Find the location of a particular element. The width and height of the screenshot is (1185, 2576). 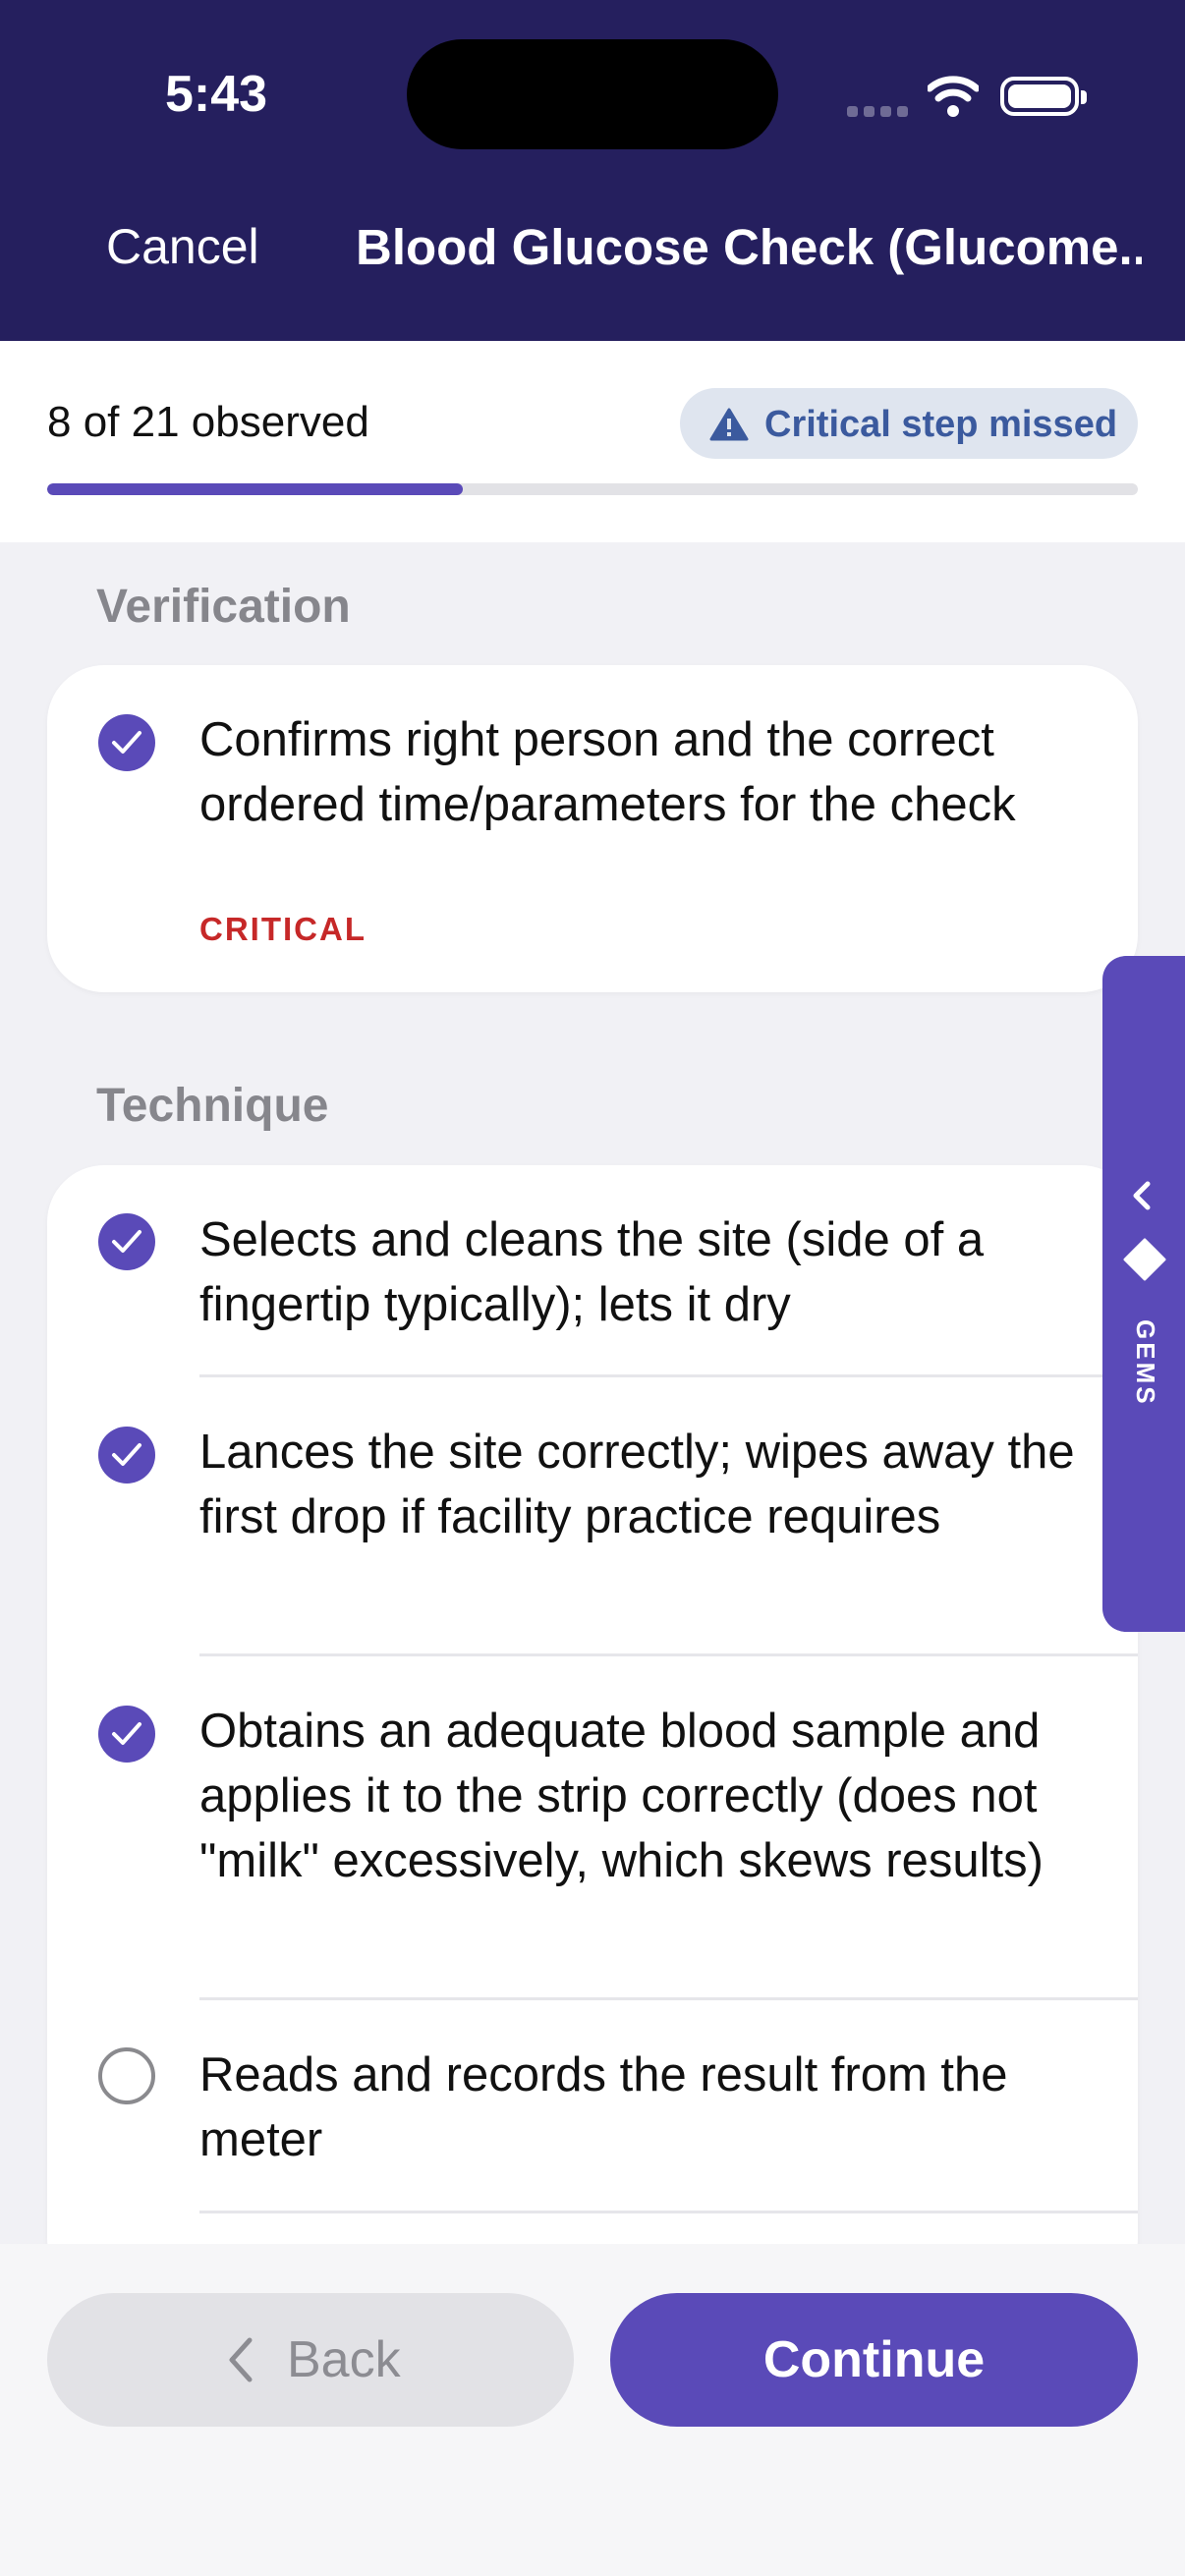

status-time: 5:43 is located at coordinates (216, 94).